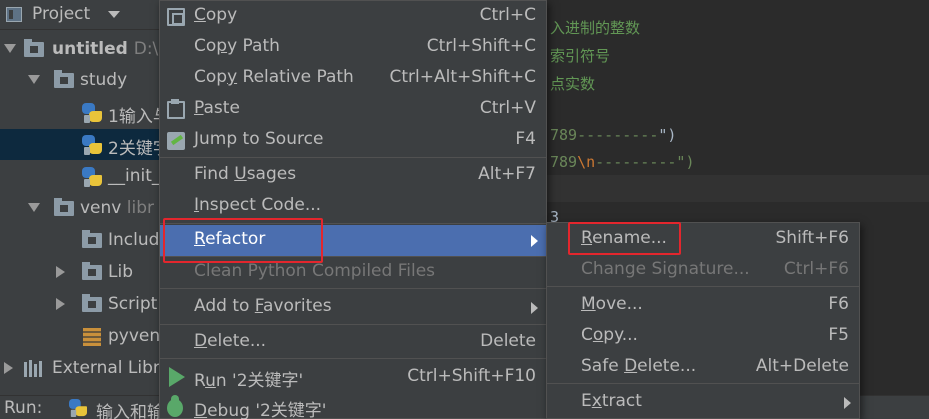 Image resolution: width=929 pixels, height=419 pixels. What do you see at coordinates (120, 272) in the screenshot?
I see `tree-item-label: Lib` at bounding box center [120, 272].